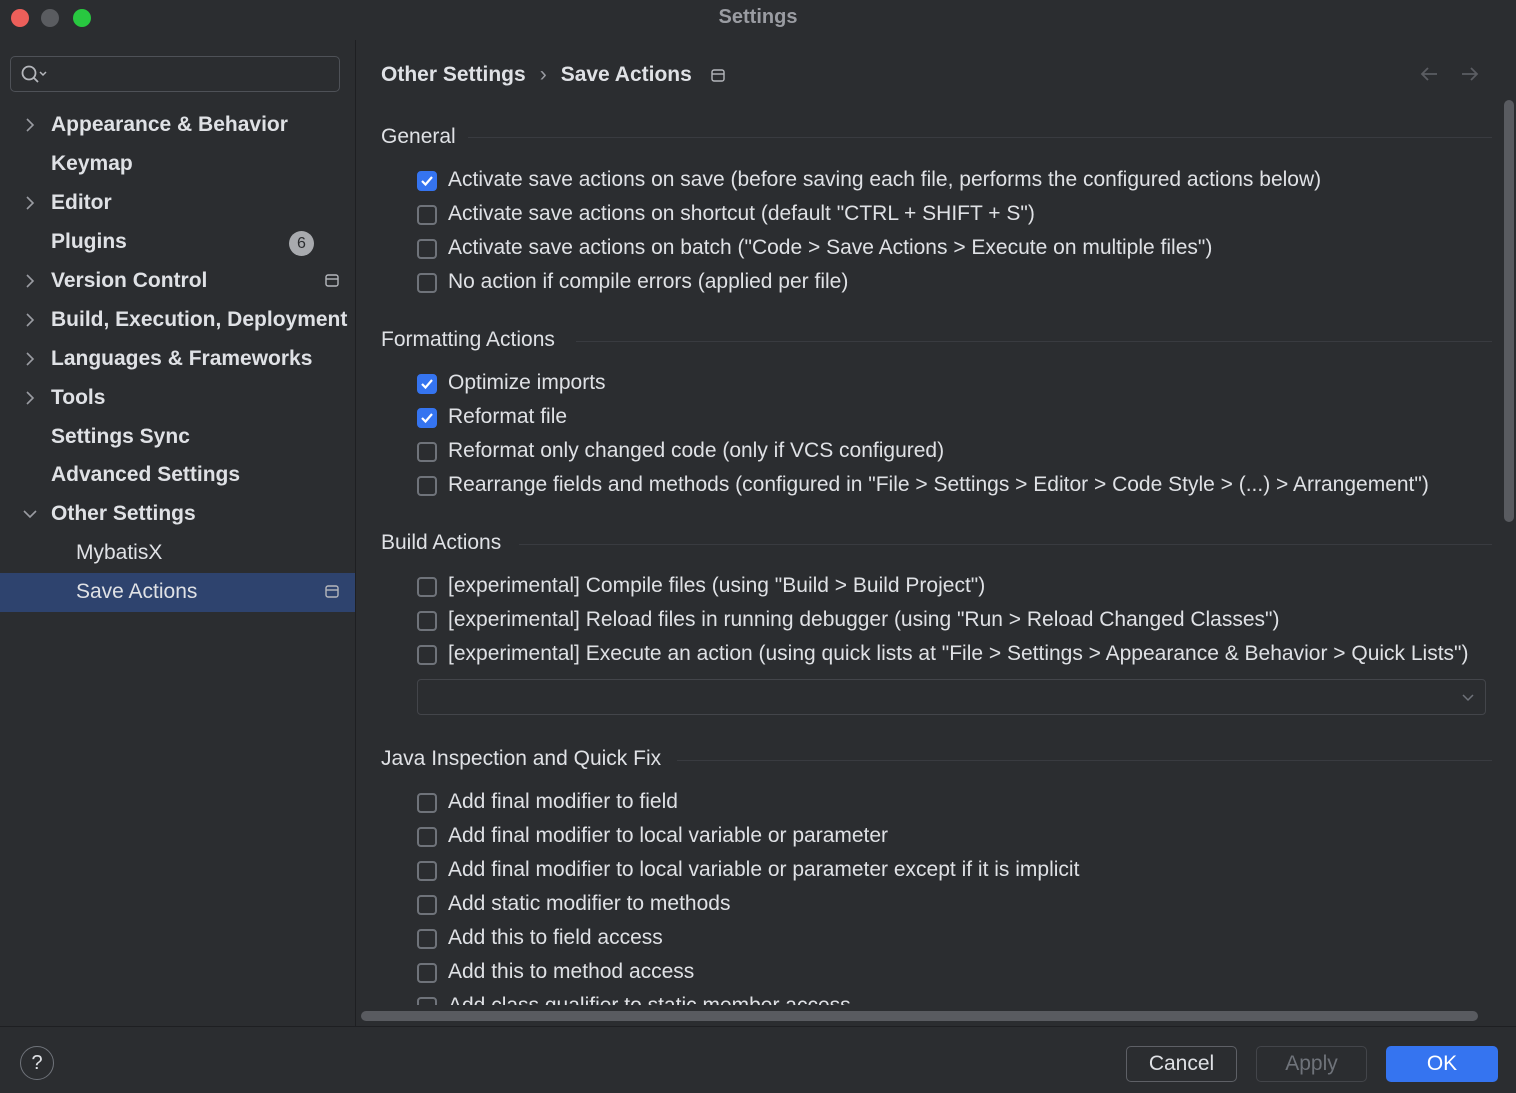 The image size is (1516, 1093). What do you see at coordinates (193, 75) in the screenshot?
I see `search-input` at bounding box center [193, 75].